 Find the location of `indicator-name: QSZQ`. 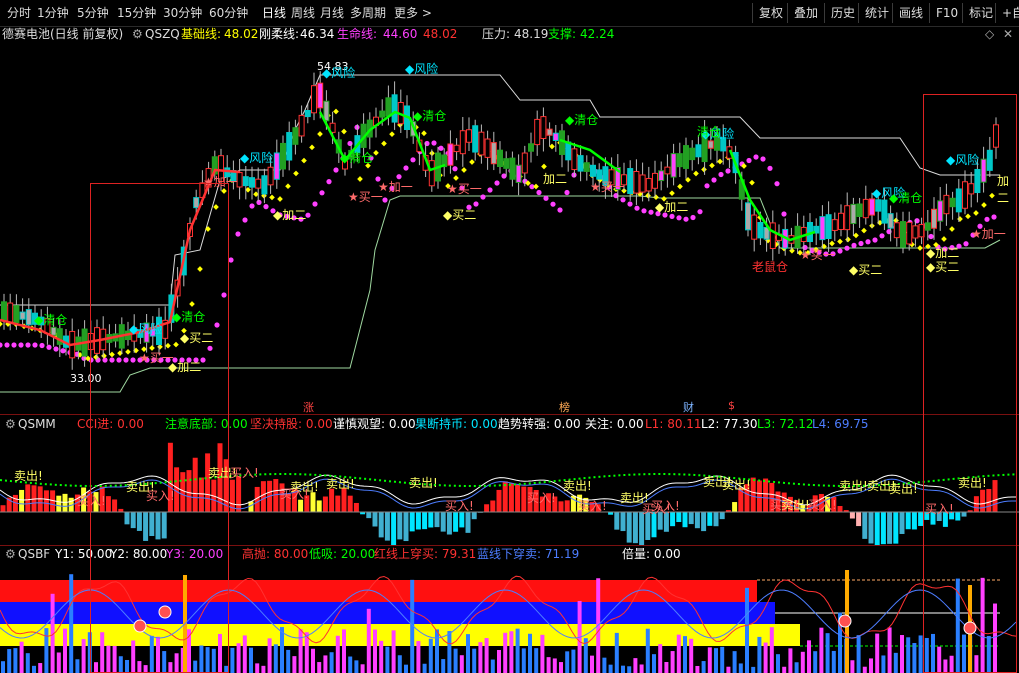

indicator-name: QSZQ is located at coordinates (162, 34).